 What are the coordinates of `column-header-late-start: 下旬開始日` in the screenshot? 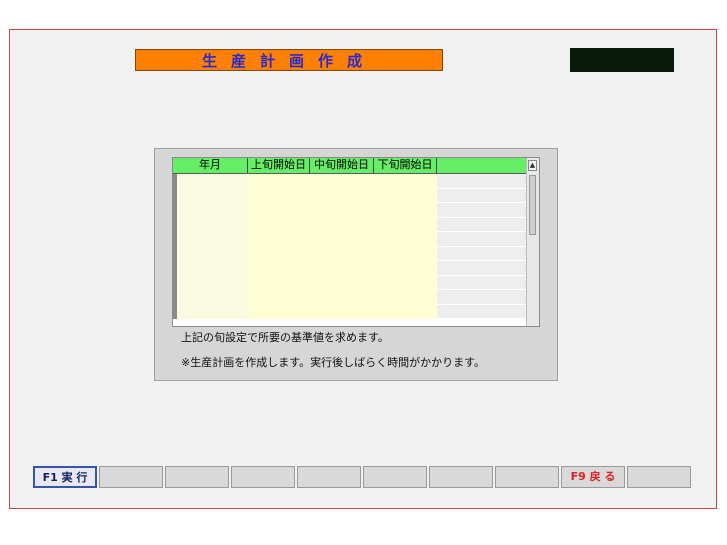 It's located at (405, 165).